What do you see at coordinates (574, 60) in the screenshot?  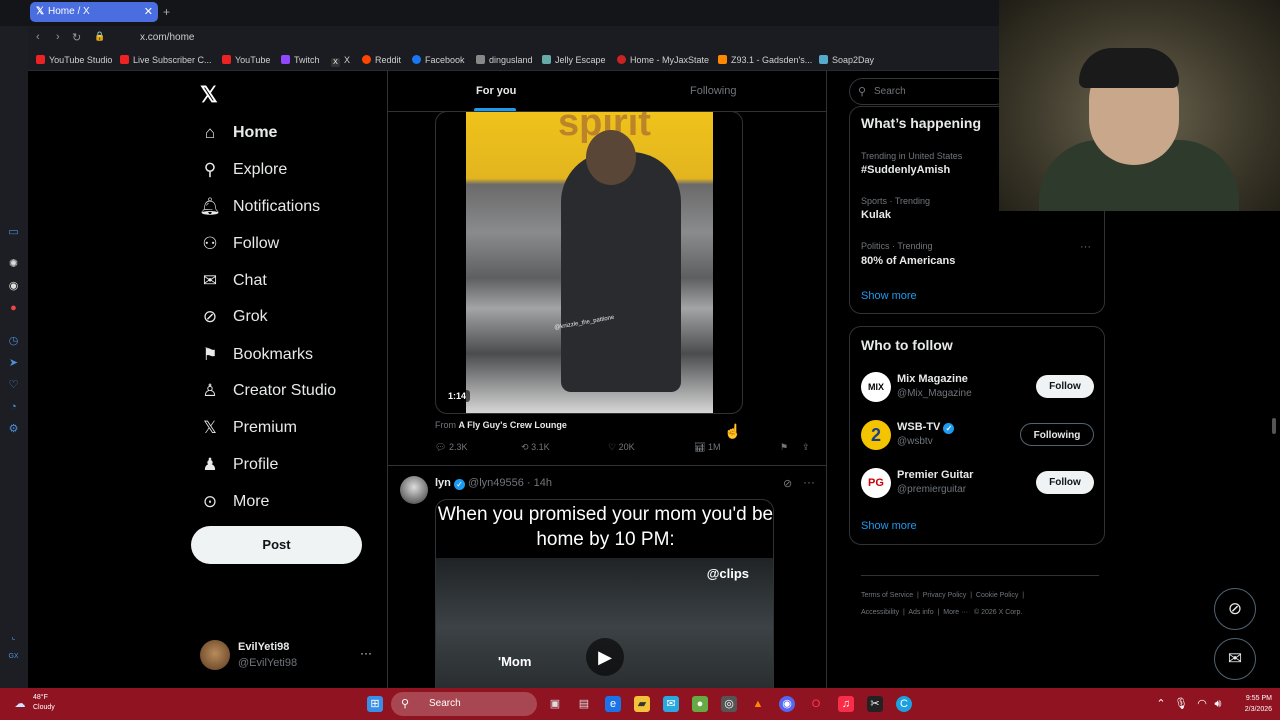 I see `bookmark-item: Jelly Escape` at bounding box center [574, 60].